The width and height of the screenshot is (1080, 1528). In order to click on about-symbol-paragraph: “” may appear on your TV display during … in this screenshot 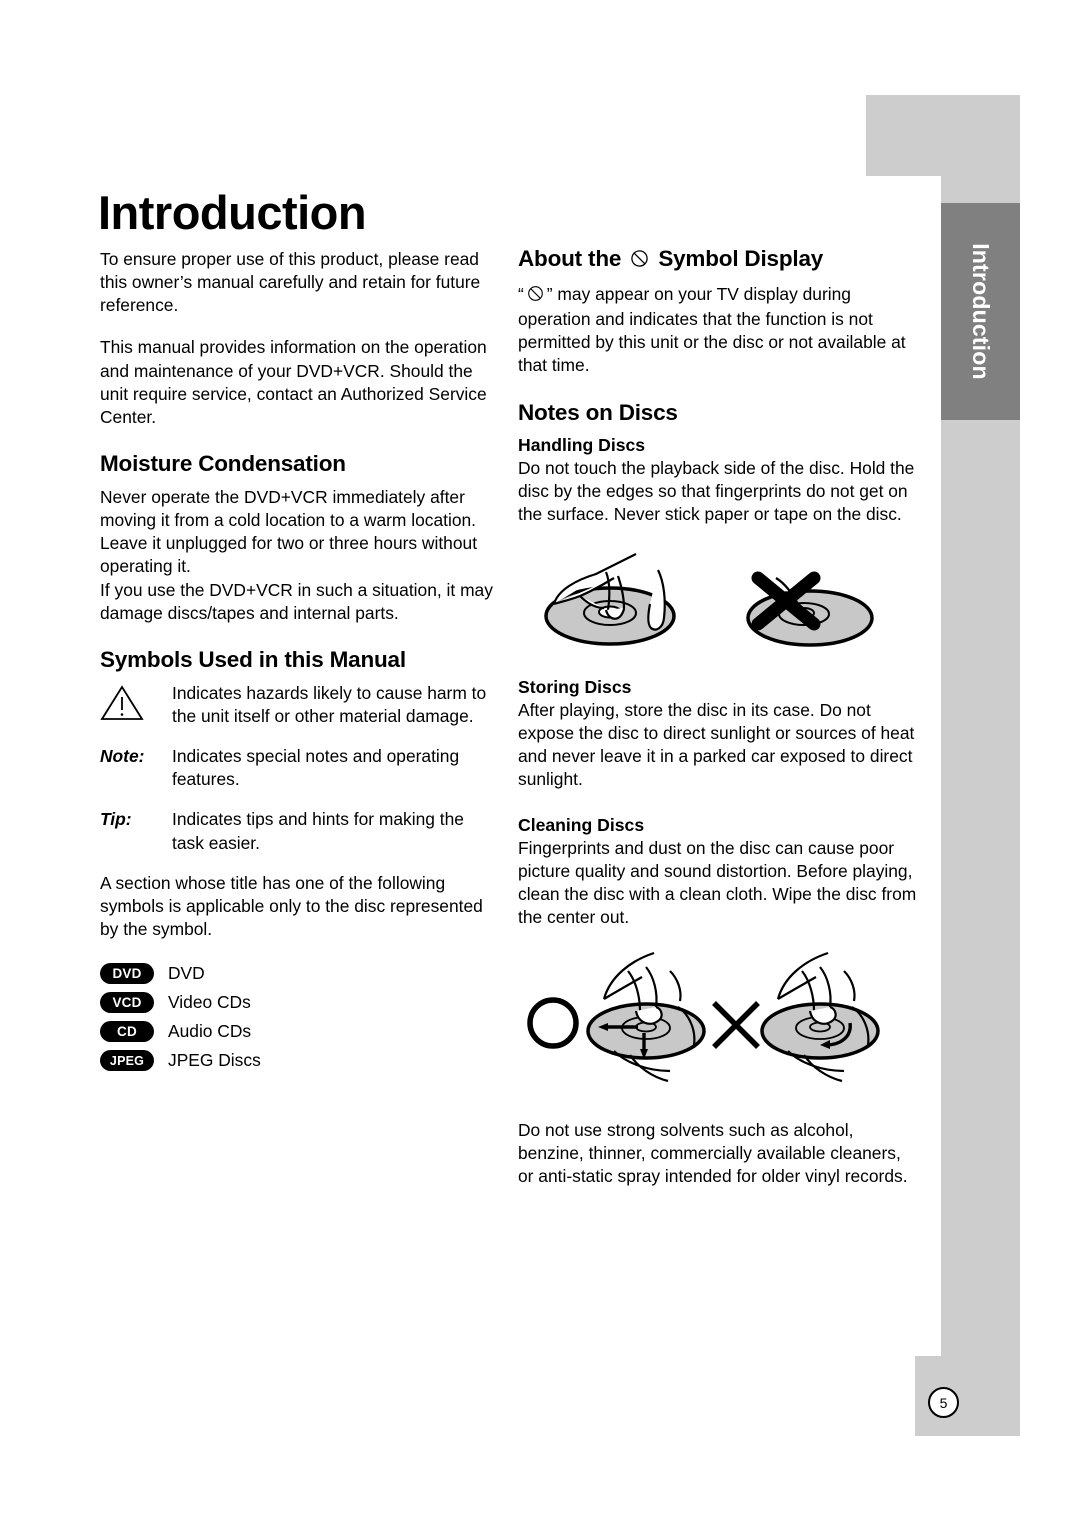, I will do `click(718, 330)`.